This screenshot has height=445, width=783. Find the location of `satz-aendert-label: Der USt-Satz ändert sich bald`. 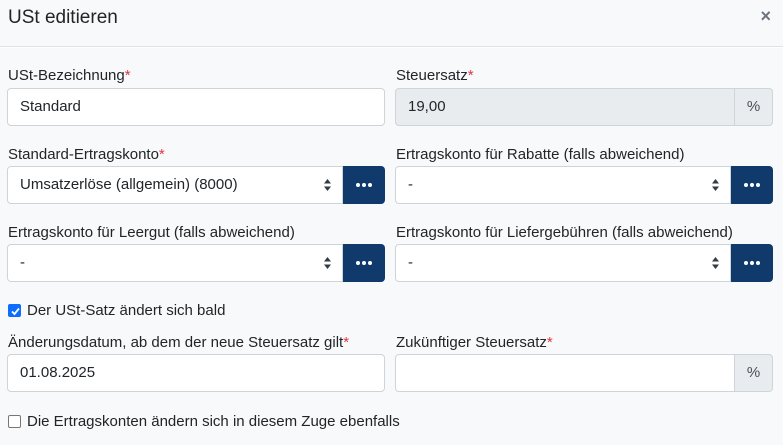

satz-aendert-label: Der USt-Satz ändert sich bald is located at coordinates (126, 310).